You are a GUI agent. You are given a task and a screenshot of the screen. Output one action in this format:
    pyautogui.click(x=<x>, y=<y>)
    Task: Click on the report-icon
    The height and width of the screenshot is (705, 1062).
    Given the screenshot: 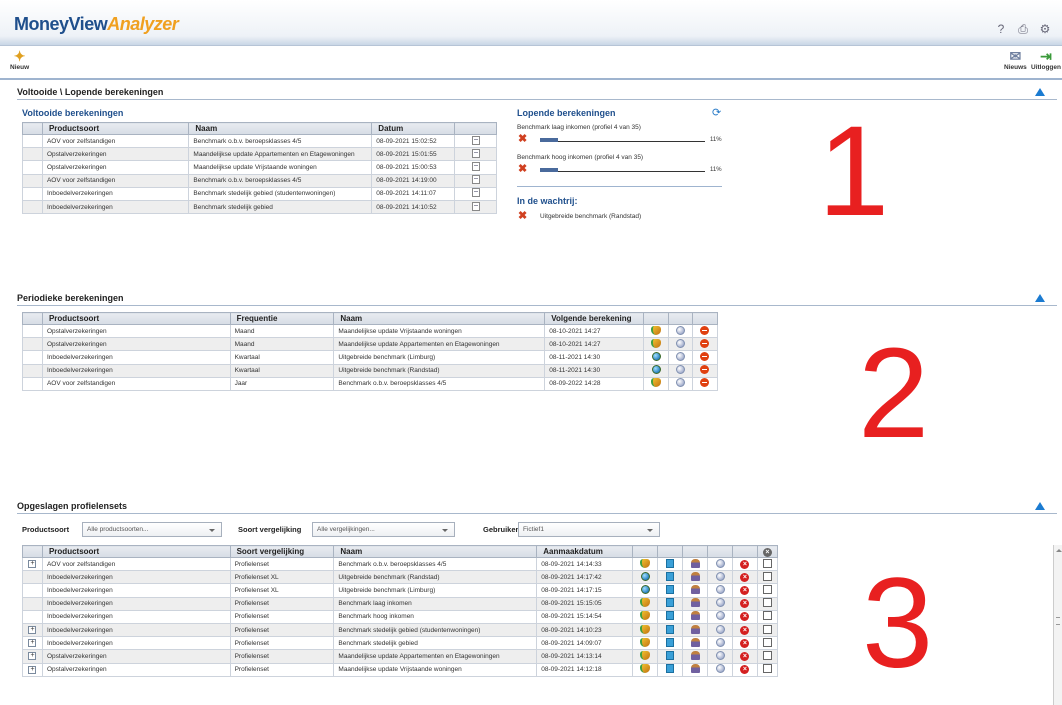 What is the action you would take?
    pyautogui.click(x=475, y=166)
    